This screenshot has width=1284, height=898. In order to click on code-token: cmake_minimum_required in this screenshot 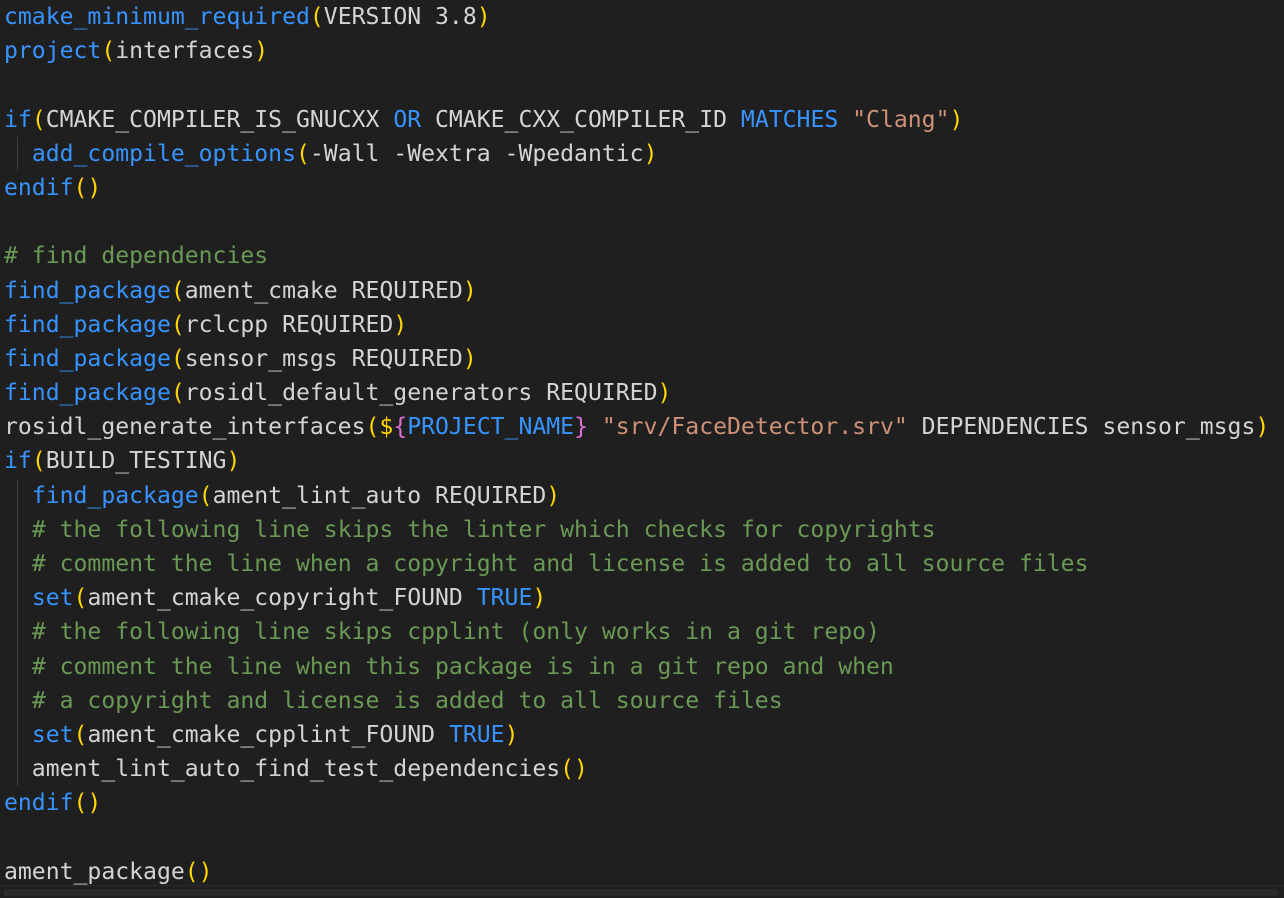, I will do `click(157, 17)`.